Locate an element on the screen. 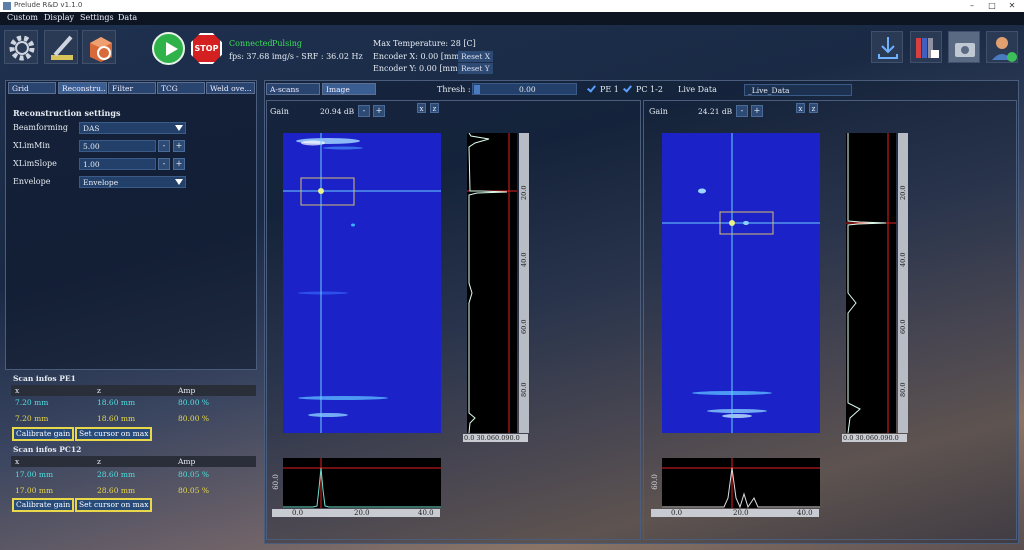  envelope-select: Envelope is located at coordinates (132, 182).